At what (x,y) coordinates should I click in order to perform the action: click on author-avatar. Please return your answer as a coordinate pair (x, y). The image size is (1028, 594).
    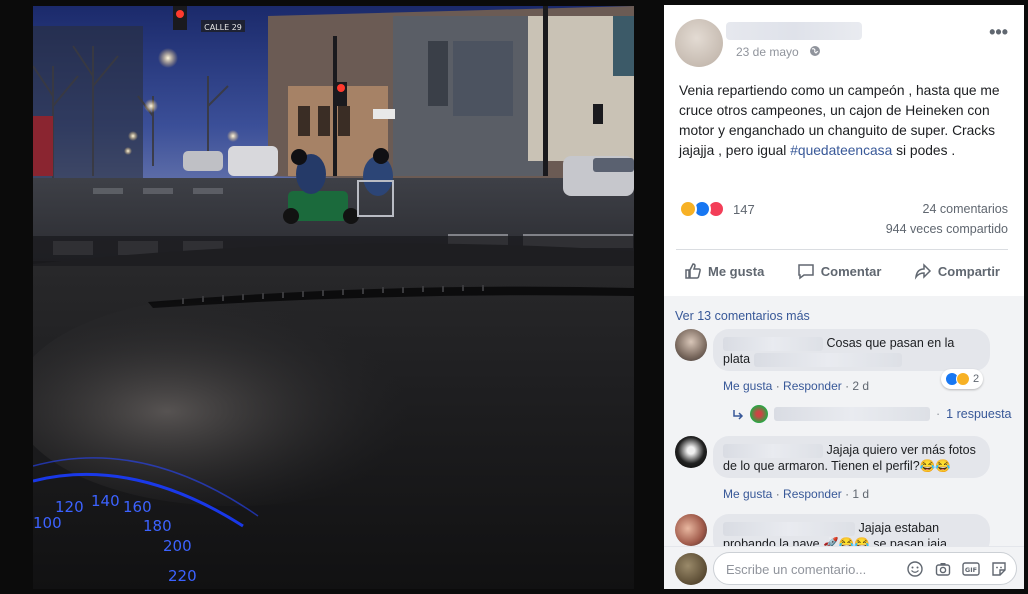
    Looking at the image, I should click on (699, 43).